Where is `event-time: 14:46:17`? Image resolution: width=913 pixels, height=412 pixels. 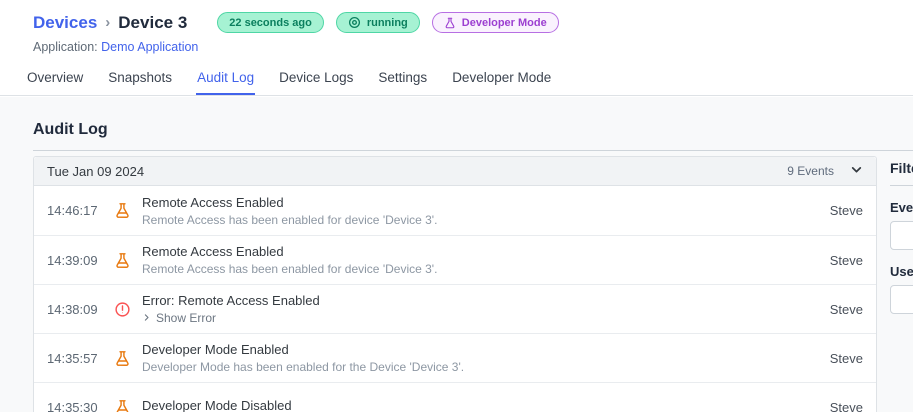 event-time: 14:46:17 is located at coordinates (72, 210).